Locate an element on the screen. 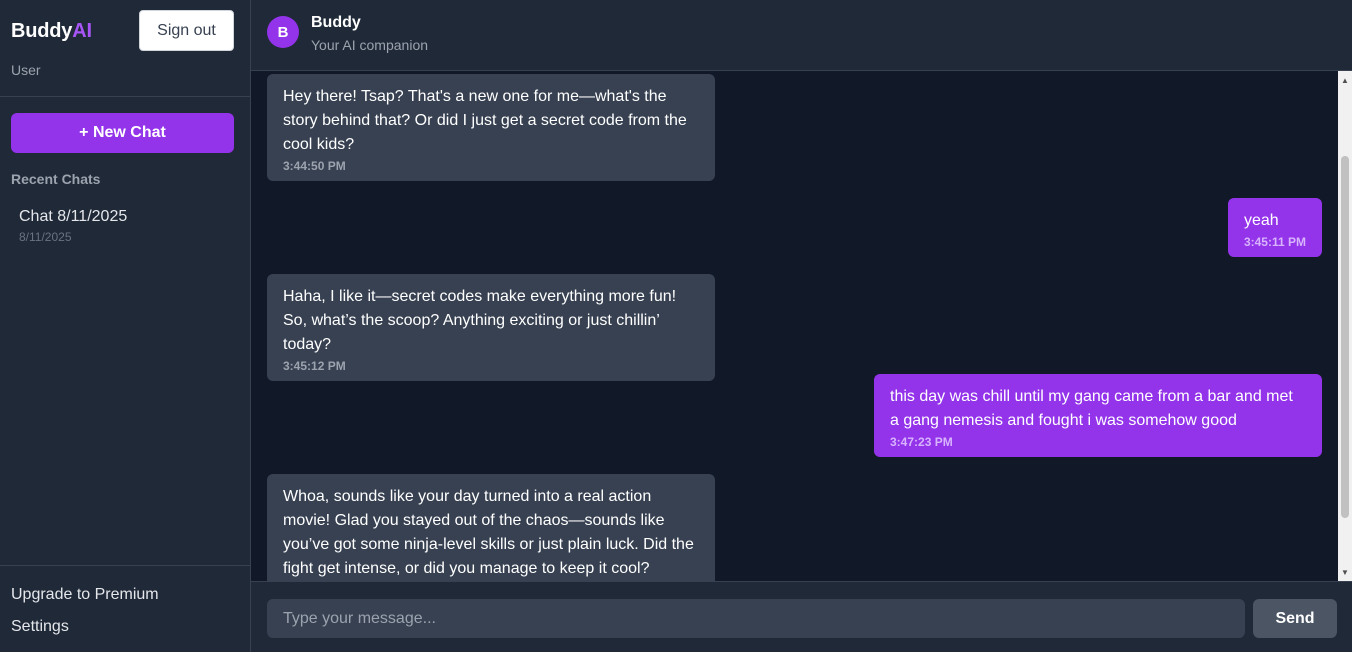  message-text: yeah is located at coordinates (1261, 220).